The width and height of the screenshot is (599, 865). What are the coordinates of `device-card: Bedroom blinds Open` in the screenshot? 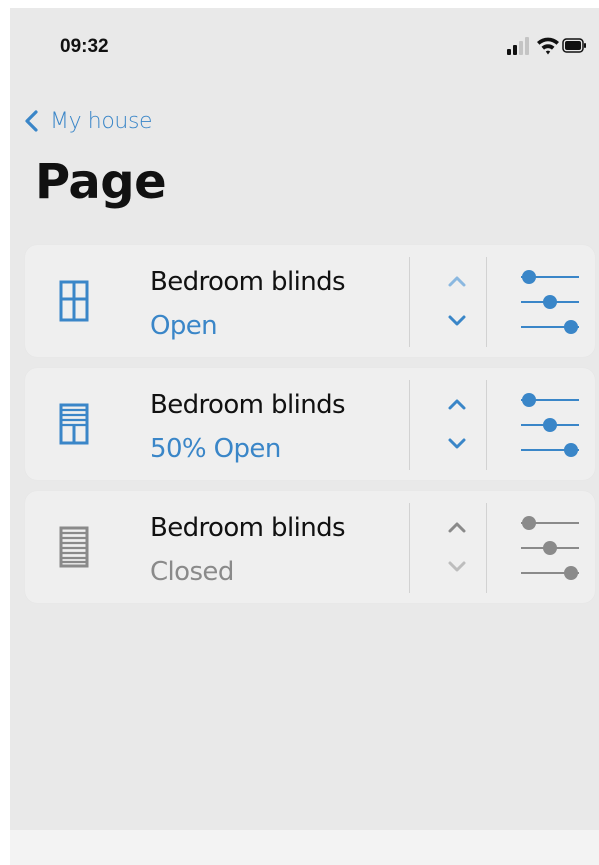 It's located at (310, 301).